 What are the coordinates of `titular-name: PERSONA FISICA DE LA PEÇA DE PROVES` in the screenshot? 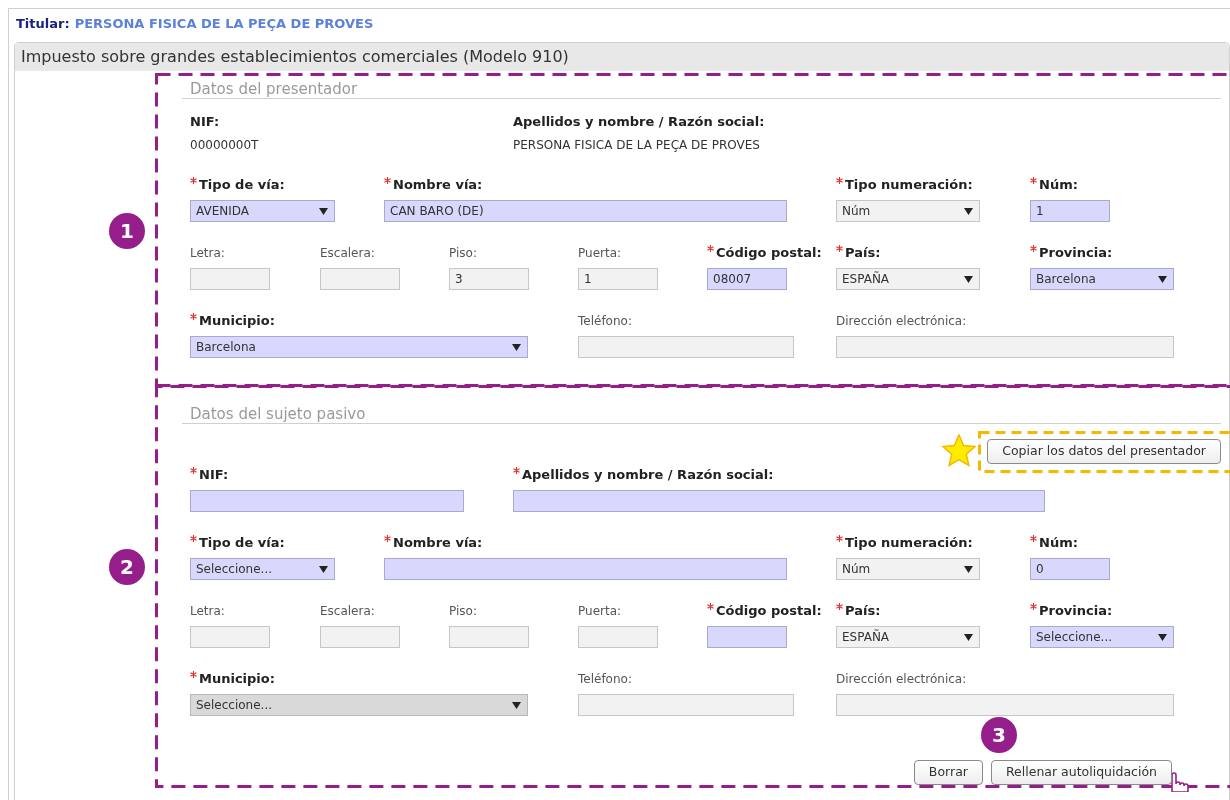 It's located at (224, 24).